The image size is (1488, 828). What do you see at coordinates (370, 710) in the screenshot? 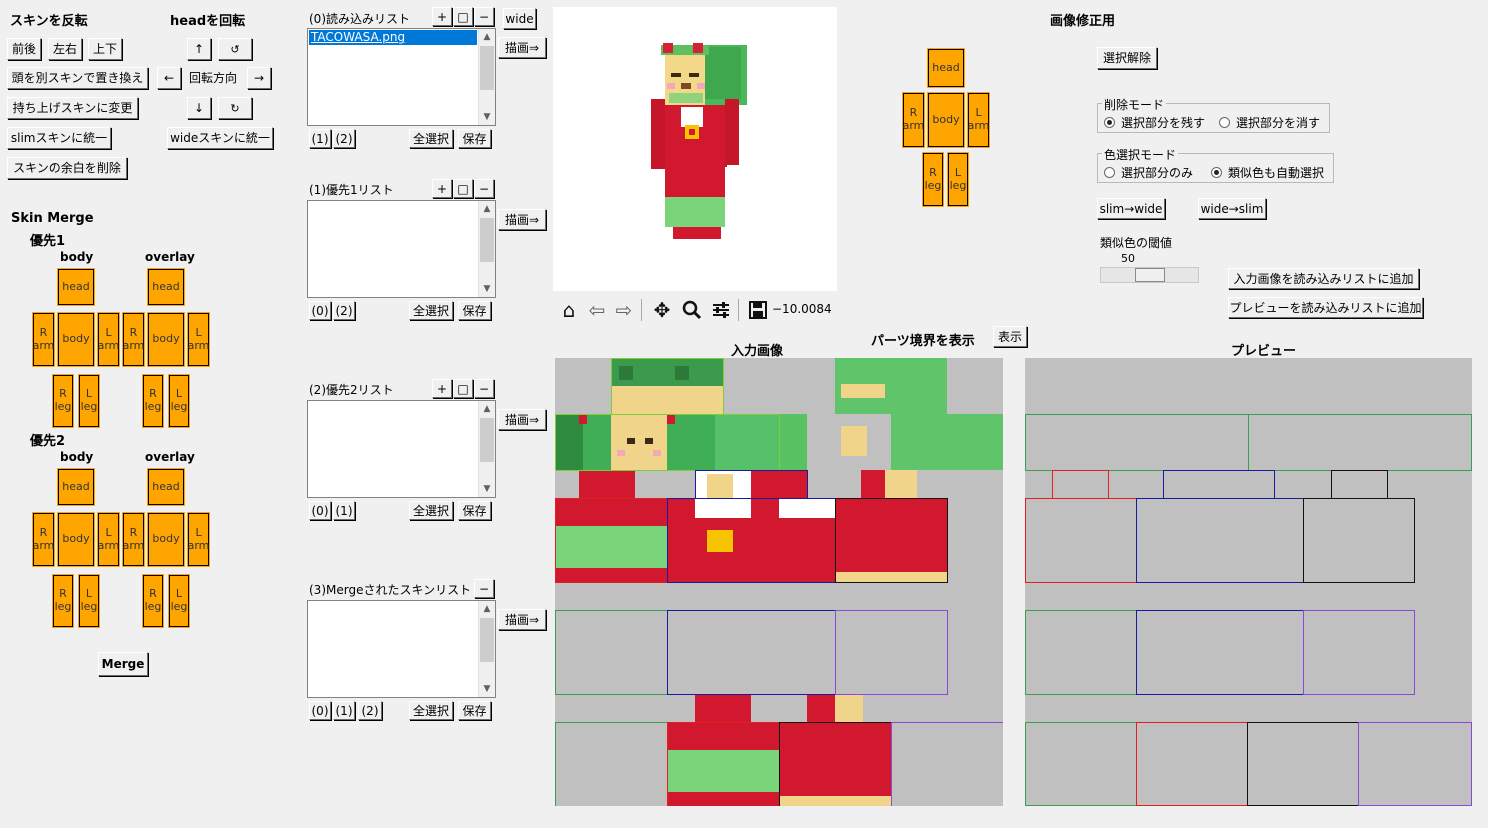
I see `list3-tab-2: (2)` at bounding box center [370, 710].